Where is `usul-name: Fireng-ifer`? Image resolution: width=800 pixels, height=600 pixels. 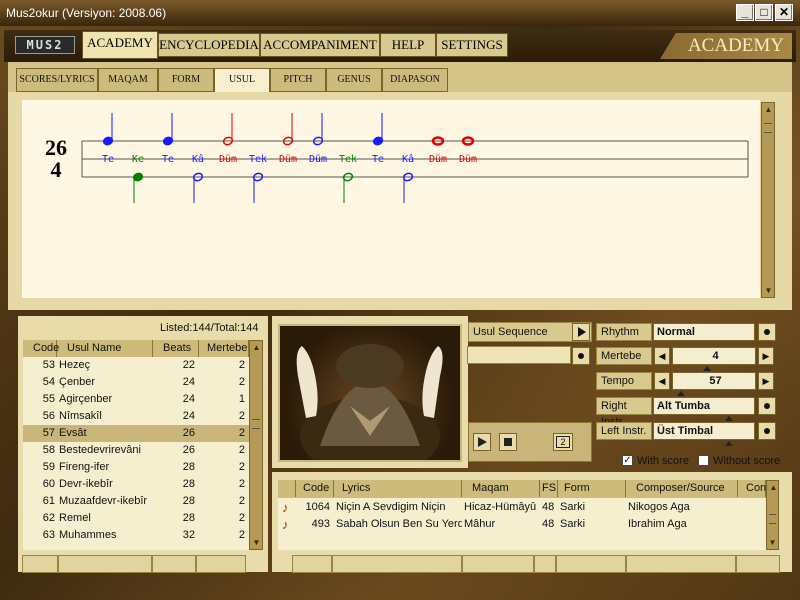
usul-name: Fireng-ifer is located at coordinates (84, 467).